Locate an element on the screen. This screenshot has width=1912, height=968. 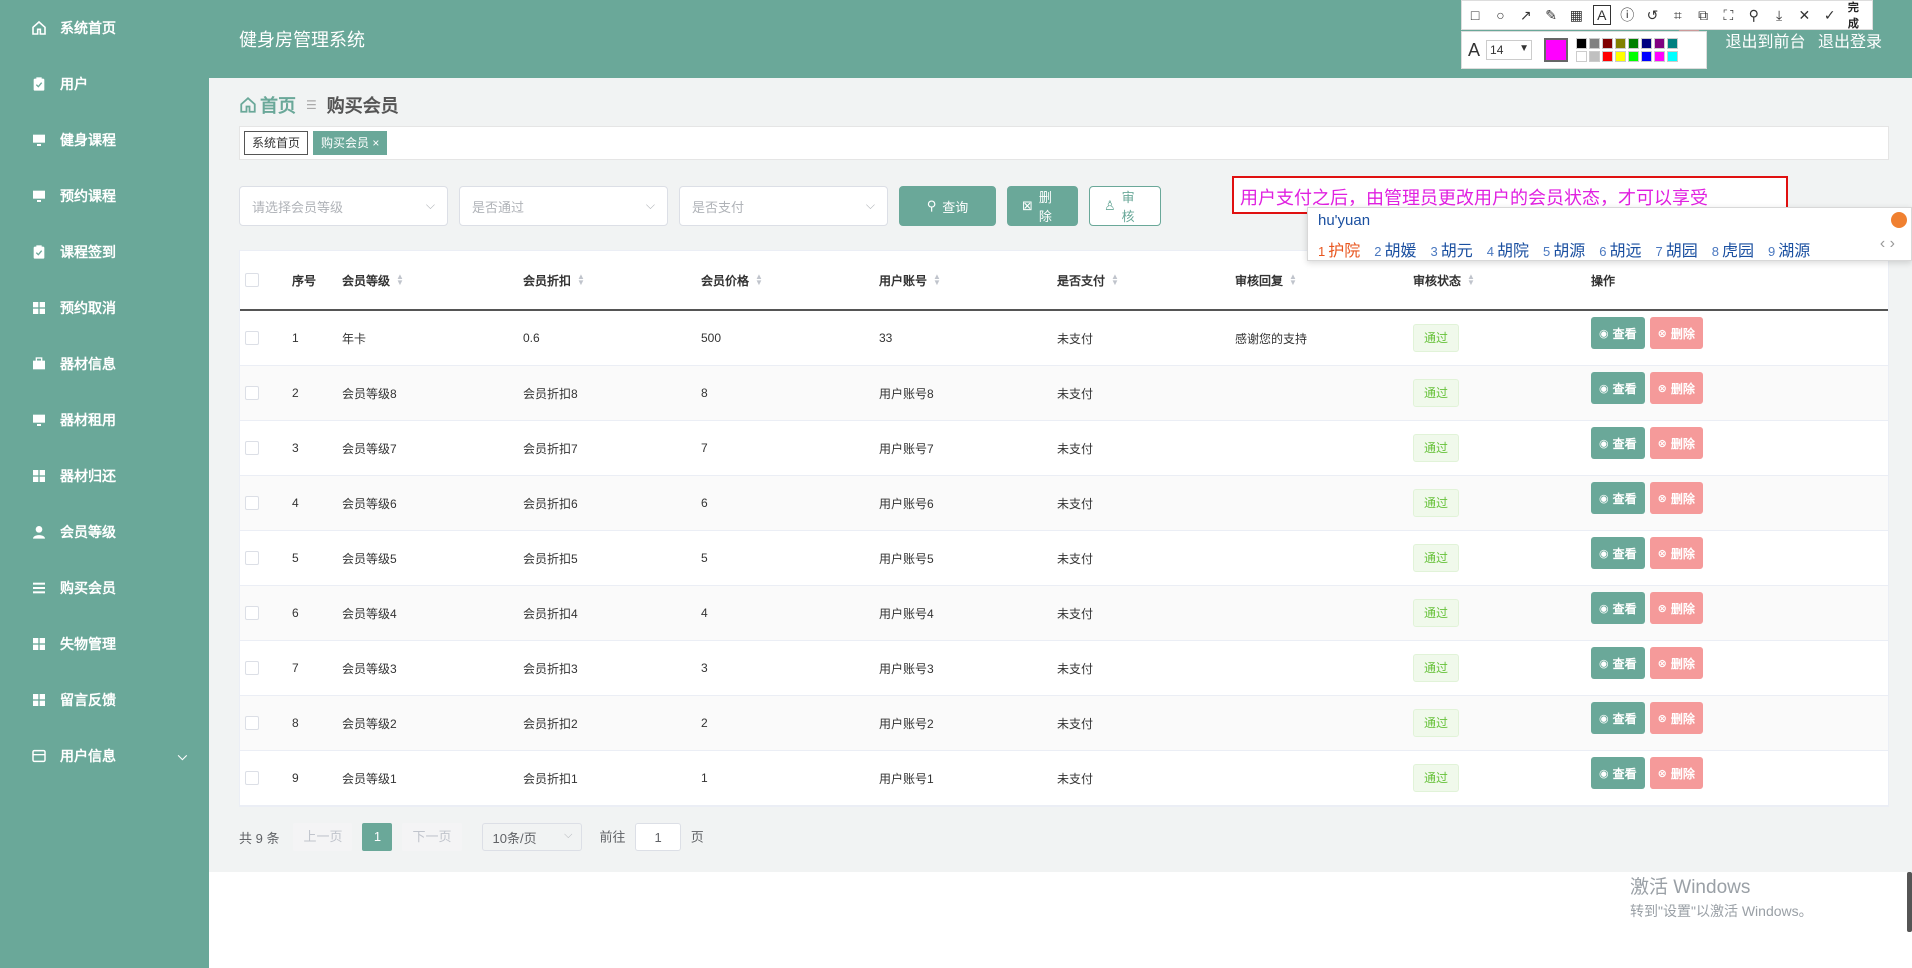
header-account: 用户账号 ▲ ▼ is located at coordinates (968, 280).